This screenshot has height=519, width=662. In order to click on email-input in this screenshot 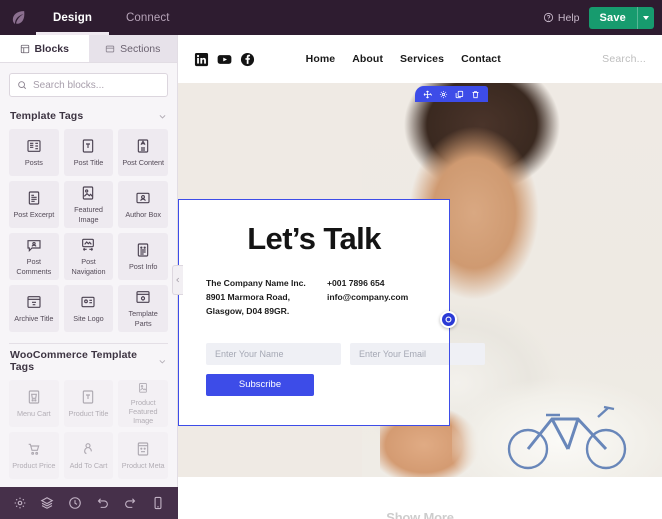, I will do `click(417, 353)`.